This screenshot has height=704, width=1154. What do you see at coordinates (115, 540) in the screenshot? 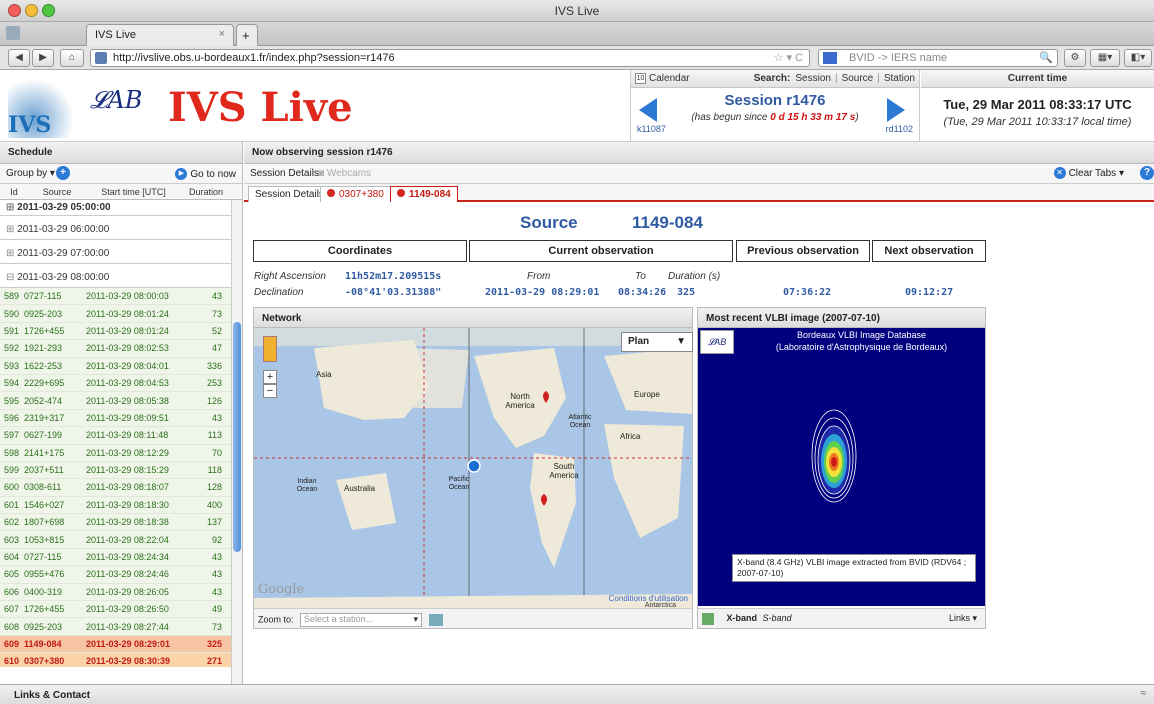
I see `table-row: 603 1053+815 2011-03-29 08:22:04 92` at bounding box center [115, 540].